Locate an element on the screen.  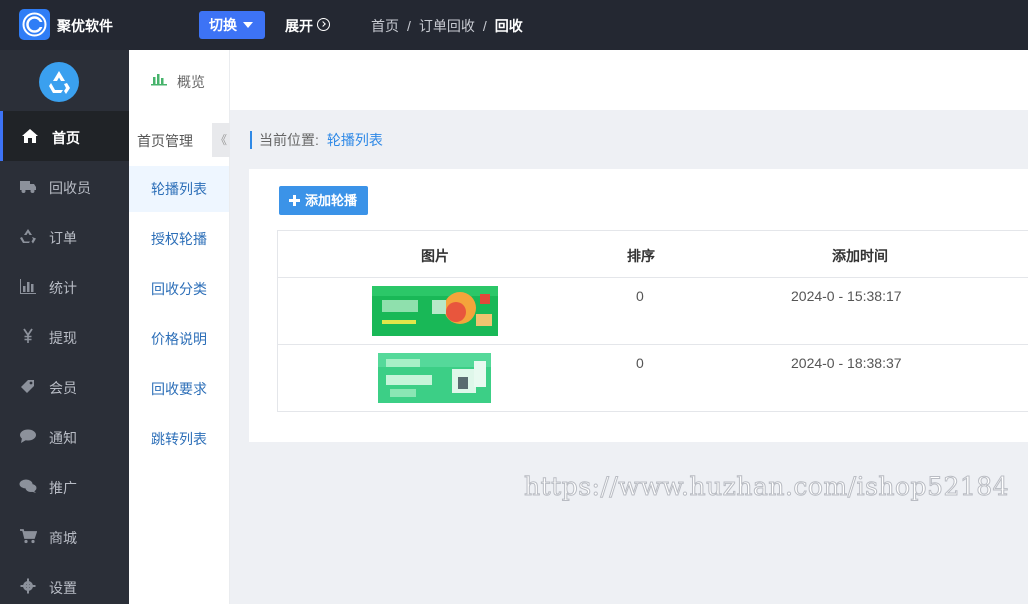
sub-sidebar: 概览 首页管理 《 轮播列表 授权轮播 回收分类 价格说明 回收要求 跳转列表 is located at coordinates (179, 327).